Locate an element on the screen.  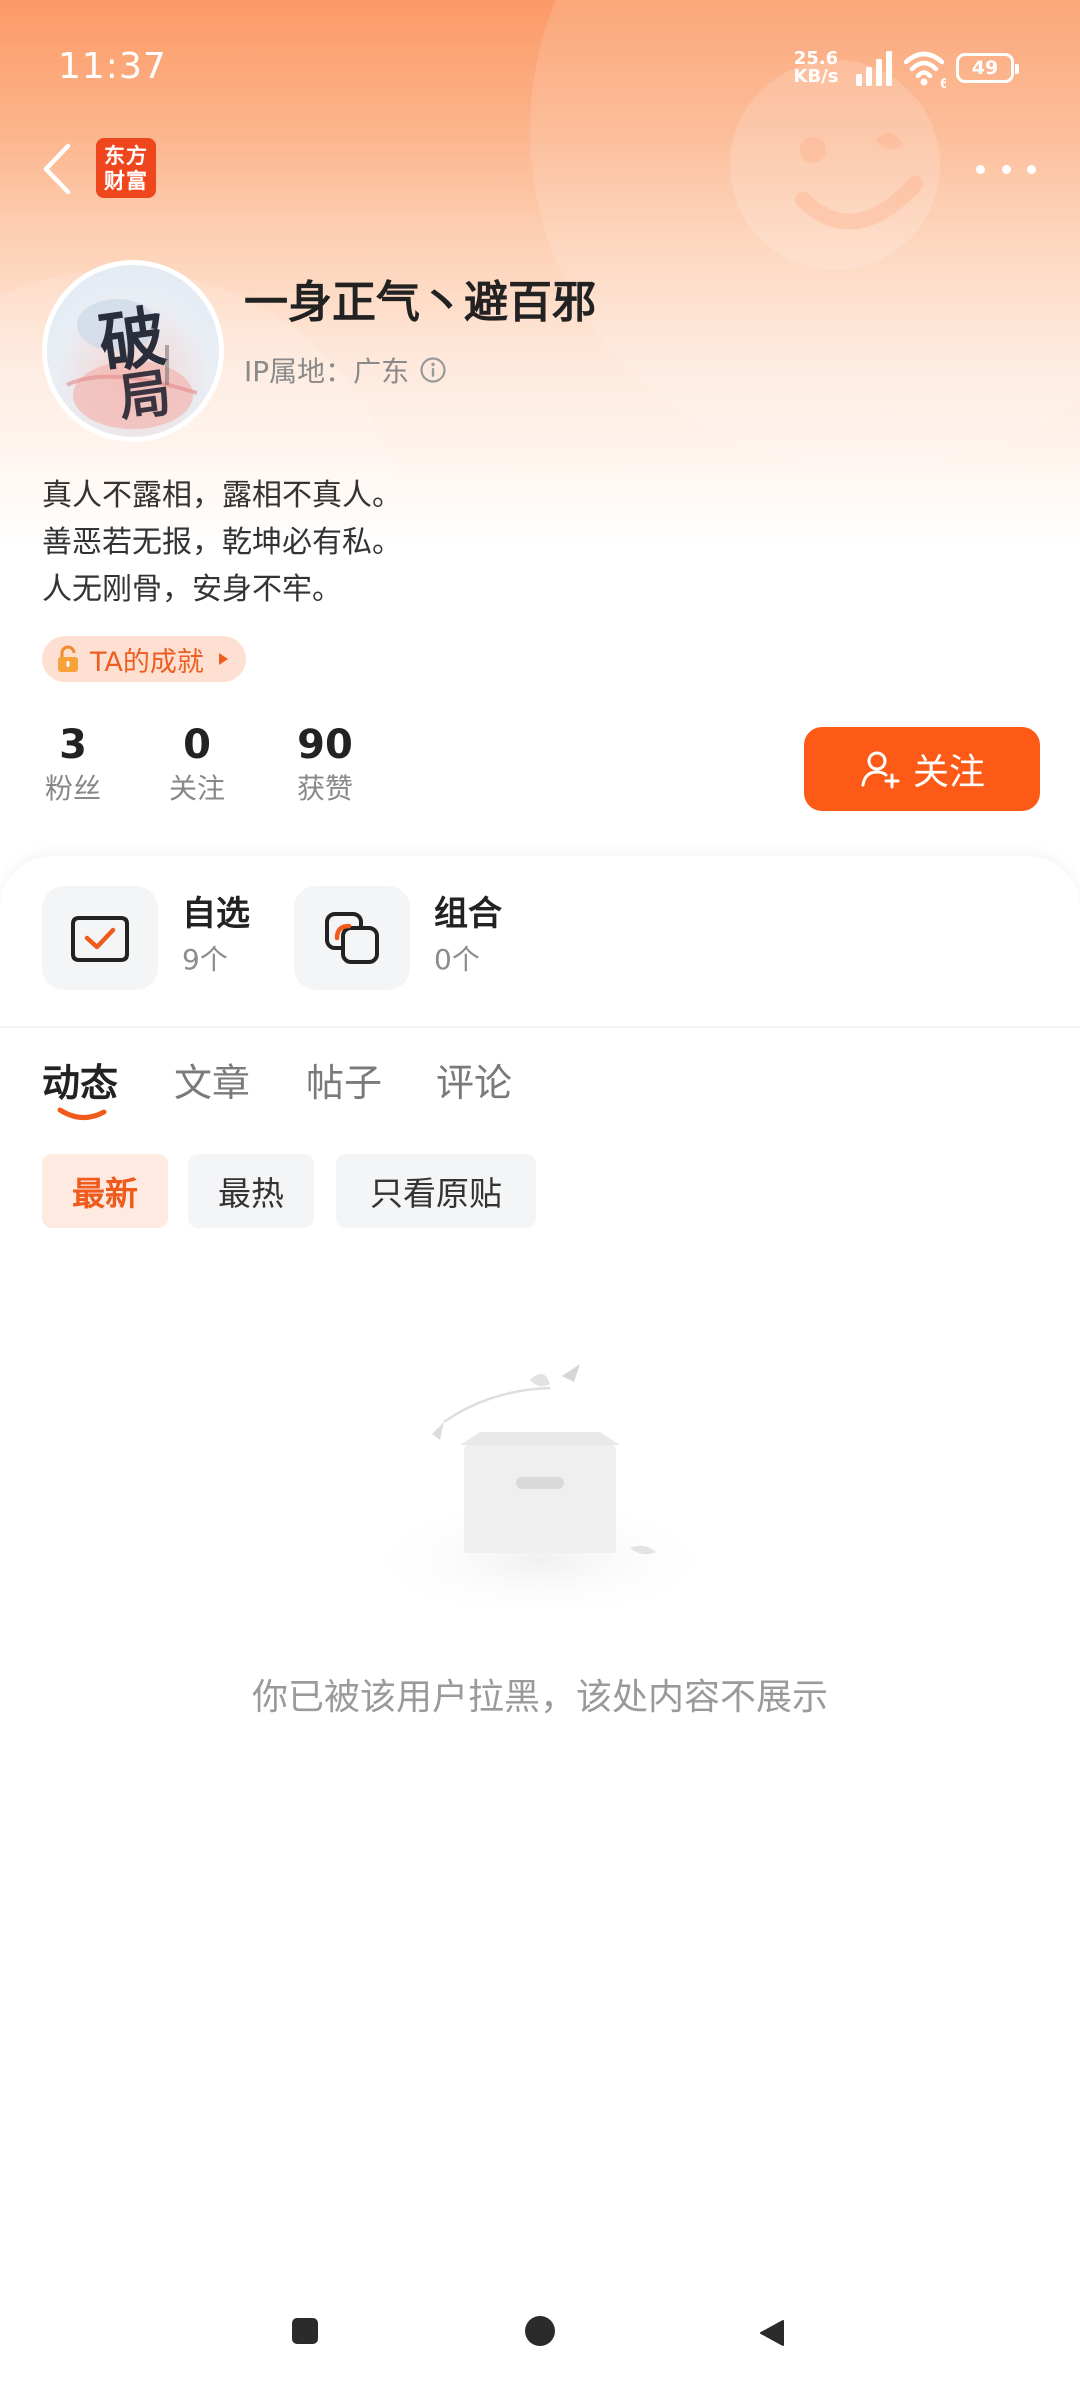
status-bar: 11:37 25.6 KB/s 6 49 is located at coordinates (540, 70).